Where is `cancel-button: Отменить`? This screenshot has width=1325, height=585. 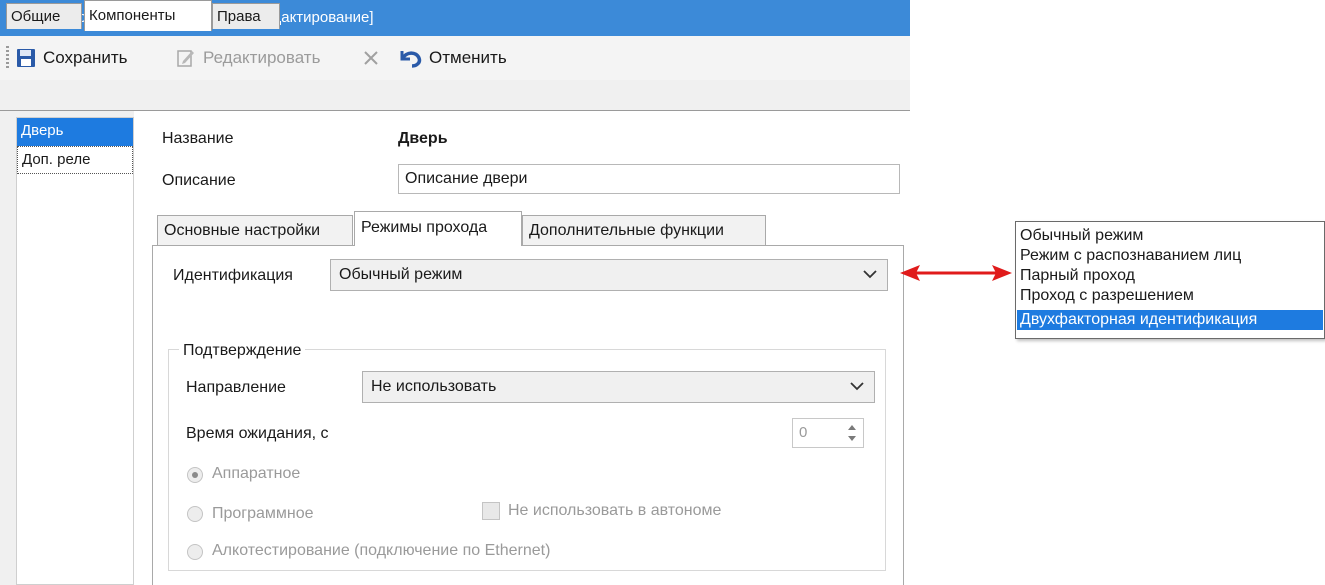 cancel-button: Отменить is located at coordinates (452, 58).